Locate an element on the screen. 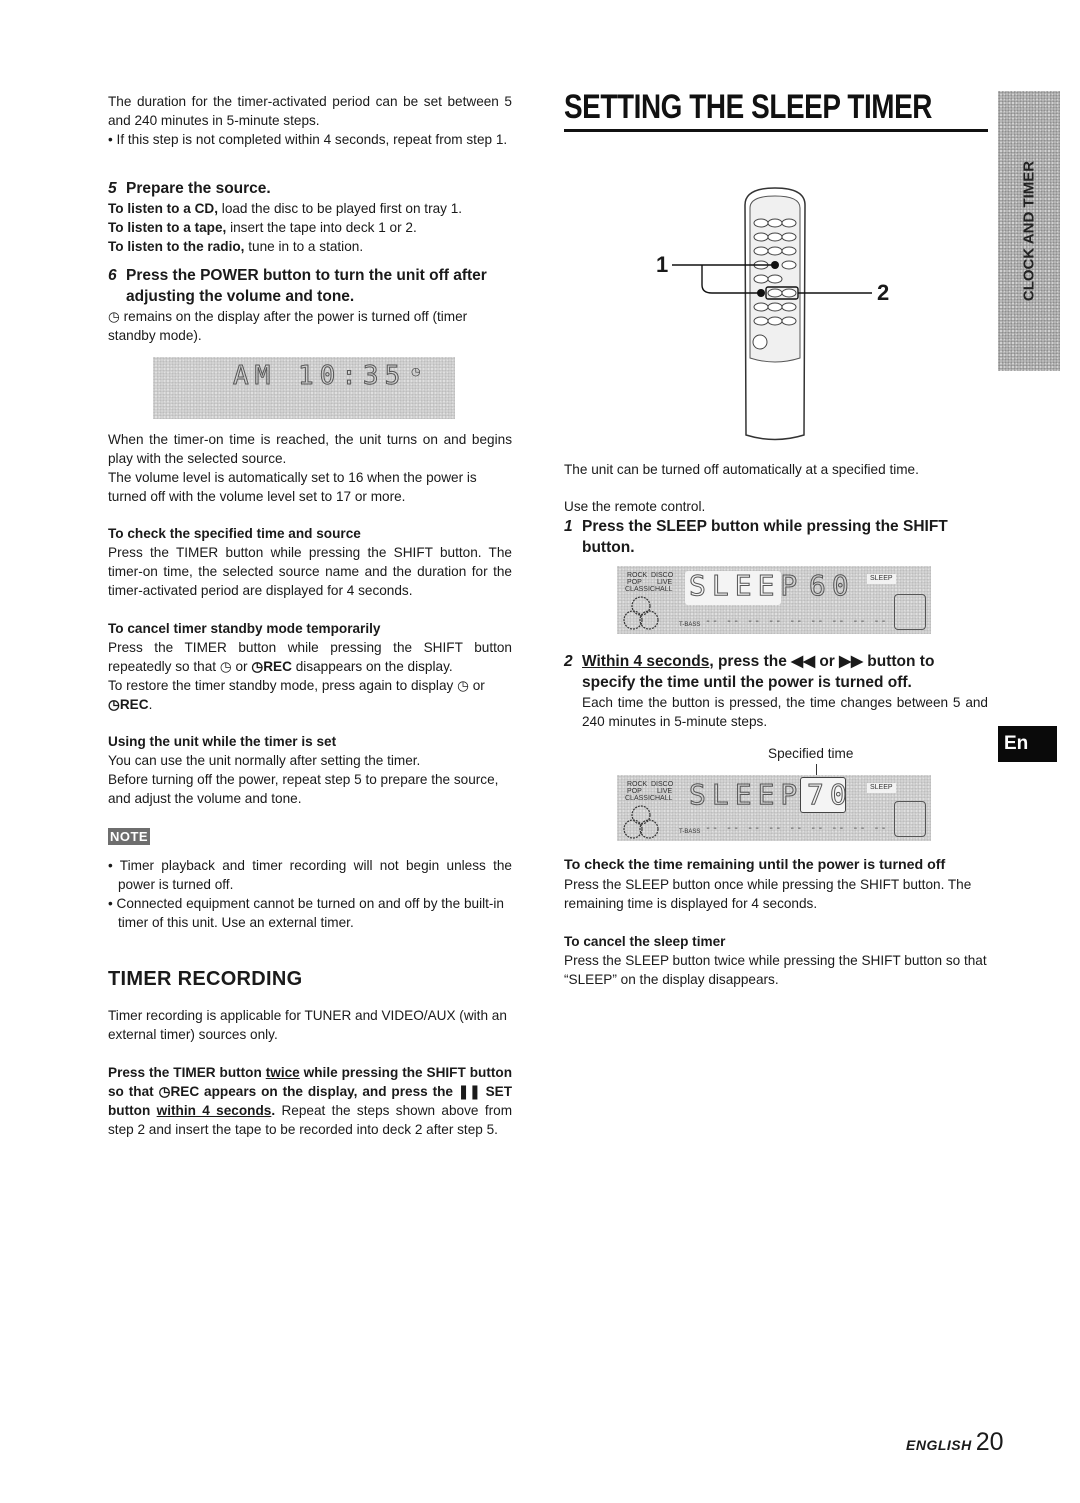 The width and height of the screenshot is (1080, 1503). tape-lead: To listen to a tape, is located at coordinates (167, 227).